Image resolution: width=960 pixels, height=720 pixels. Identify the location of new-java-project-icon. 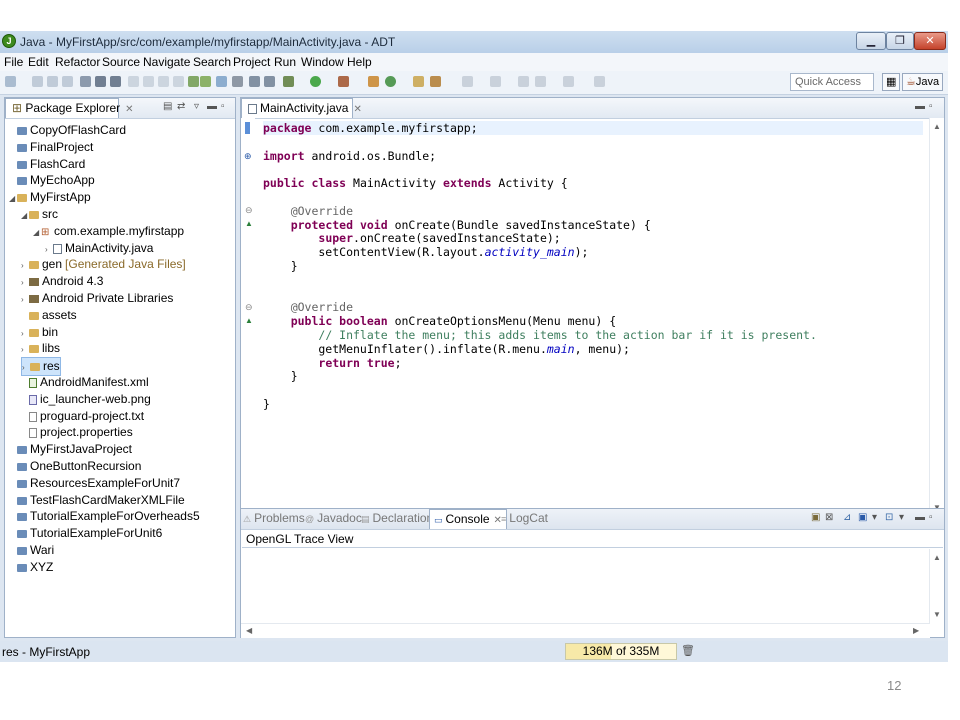
(373, 81).